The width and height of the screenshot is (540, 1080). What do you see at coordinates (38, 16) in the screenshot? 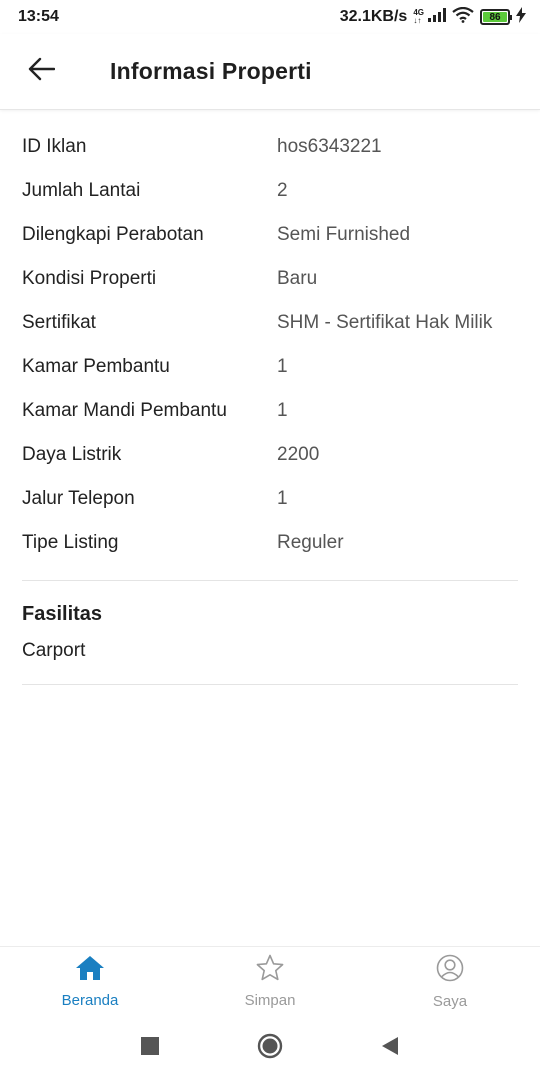
I see `status-time: 13:54` at bounding box center [38, 16].